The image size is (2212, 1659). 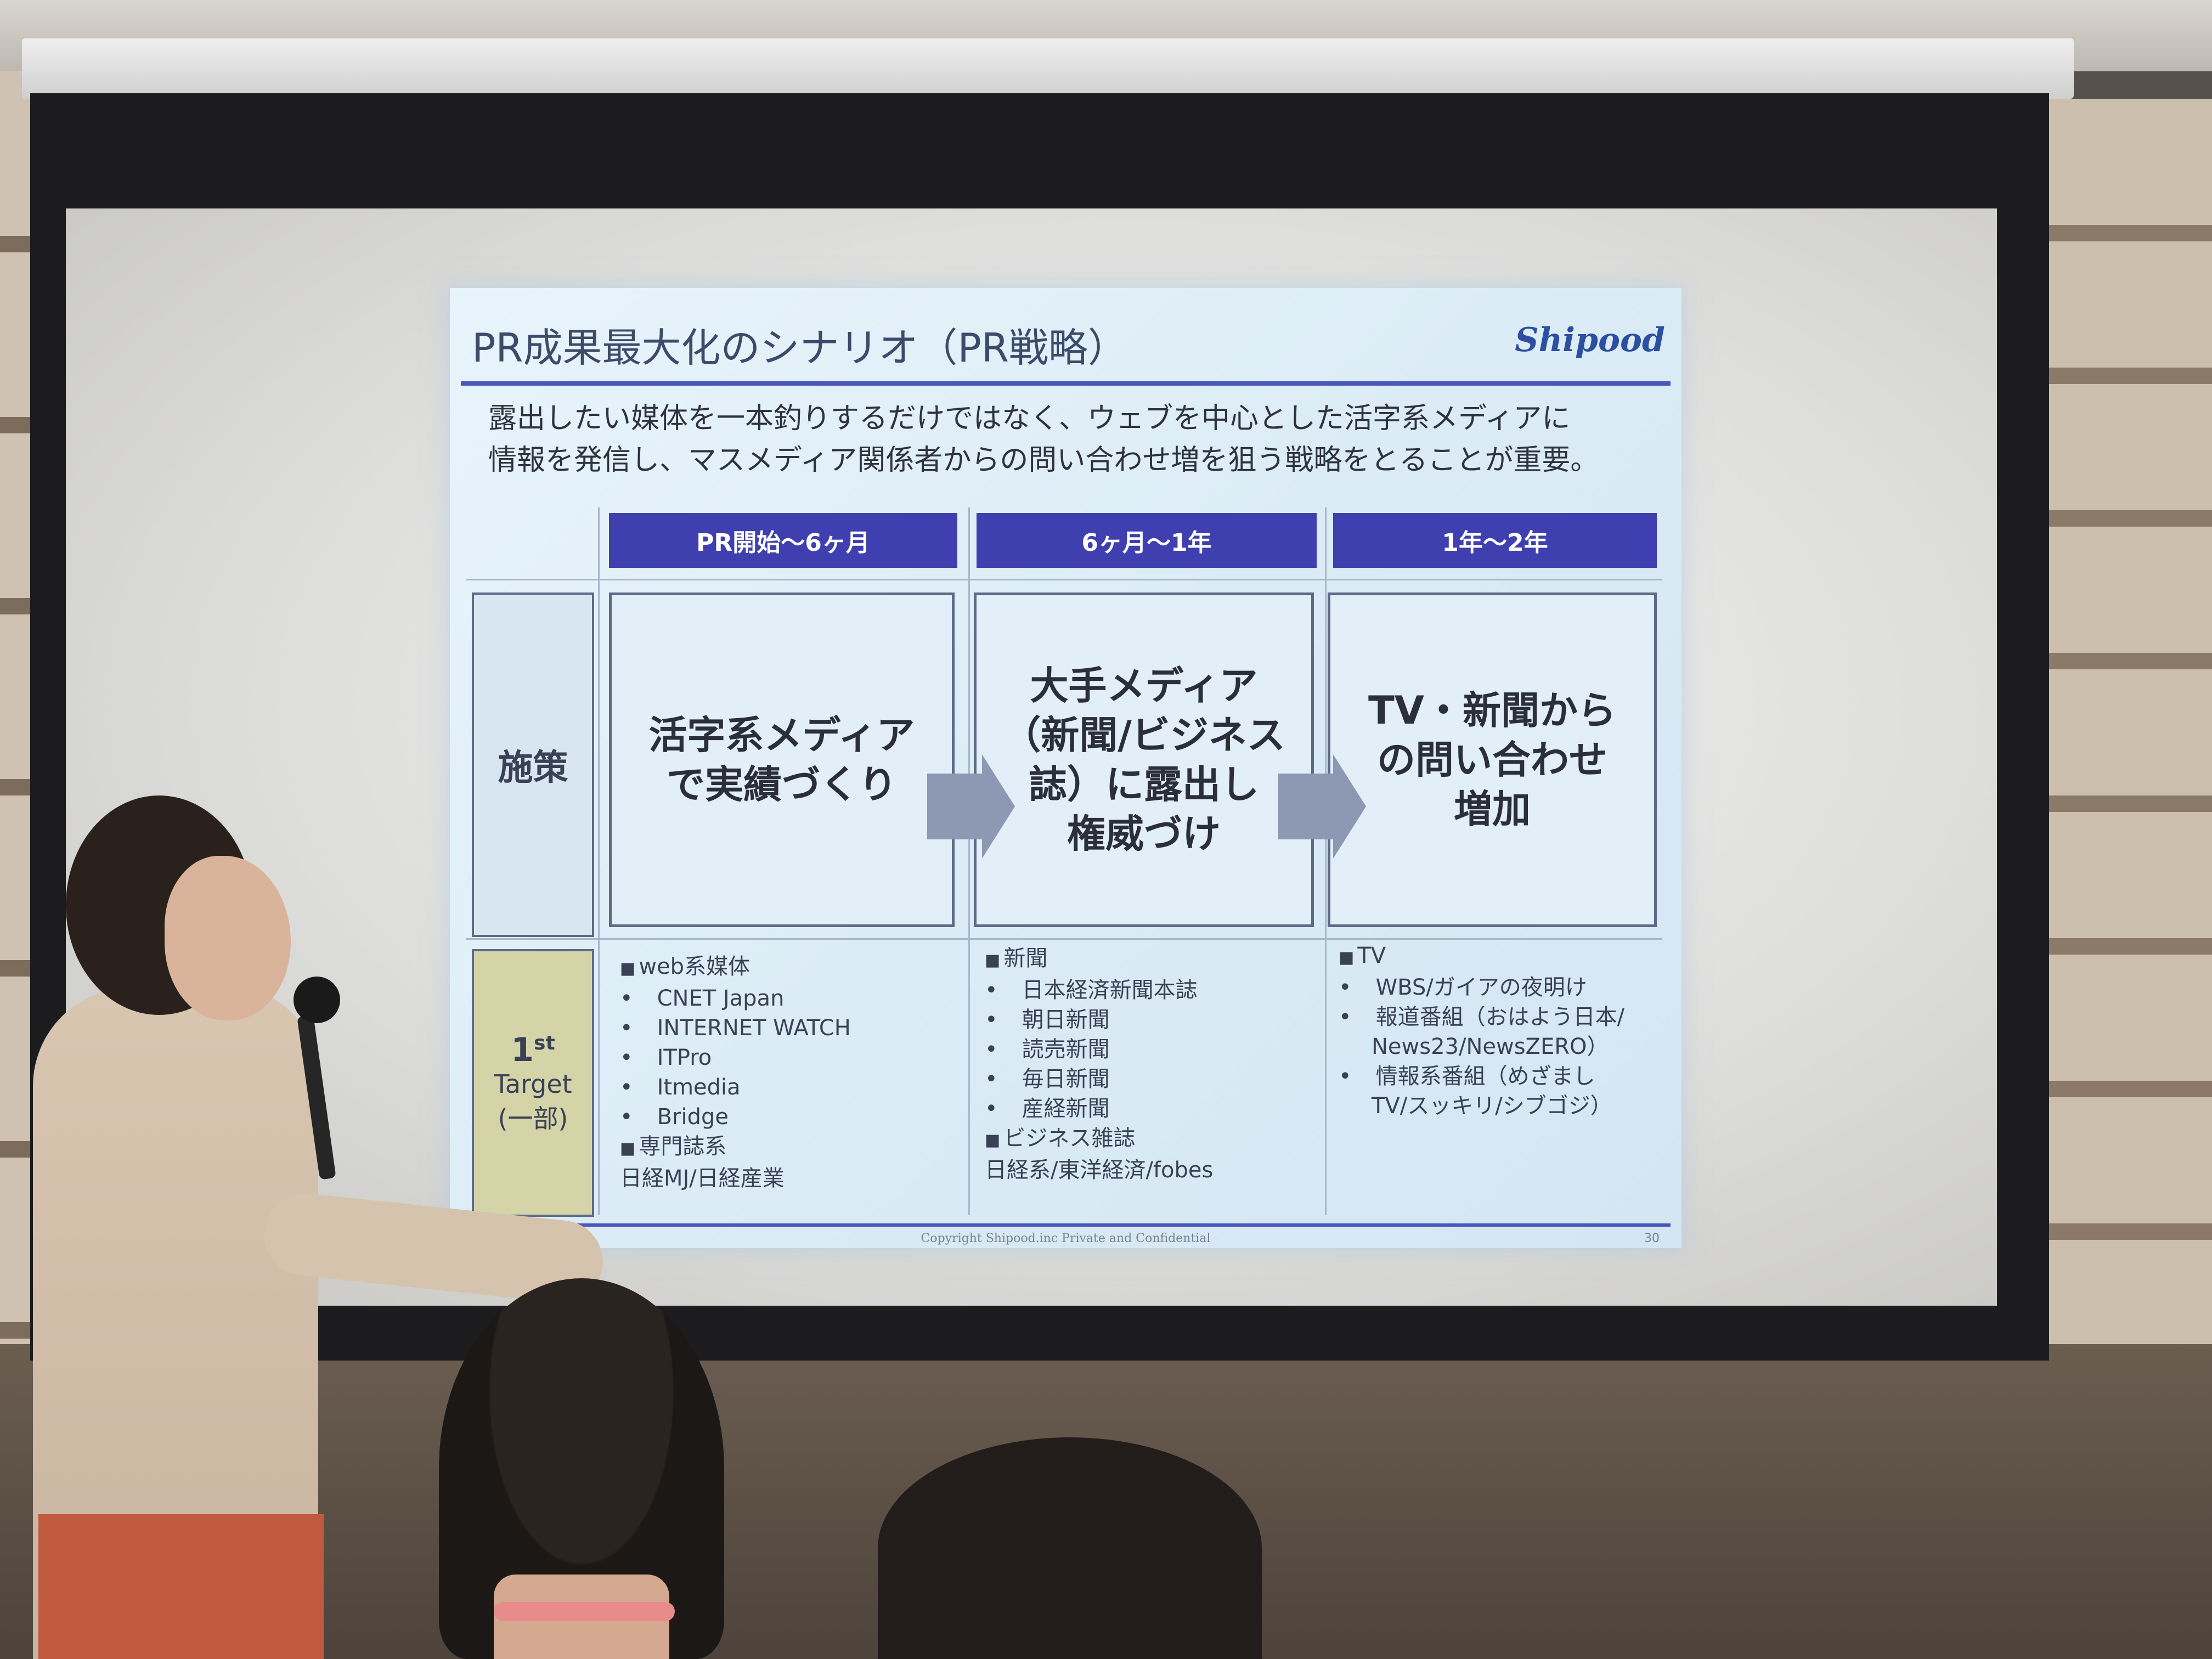 I want to click on list-heading: 専門誌系, so click(x=790, y=1148).